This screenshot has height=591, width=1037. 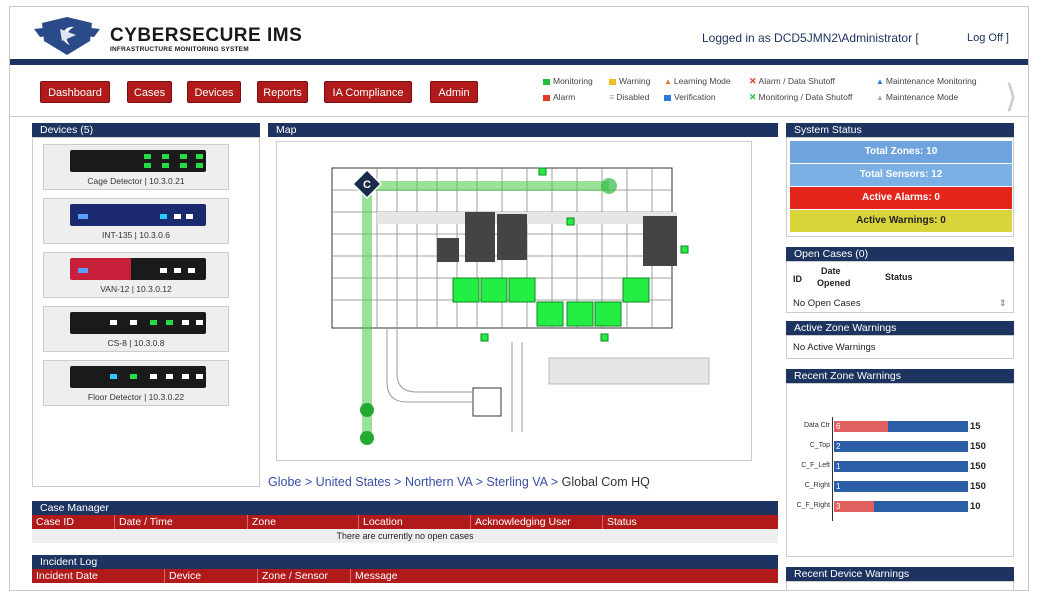 I want to click on open-cases-title: Open Cases (0), so click(x=900, y=254).